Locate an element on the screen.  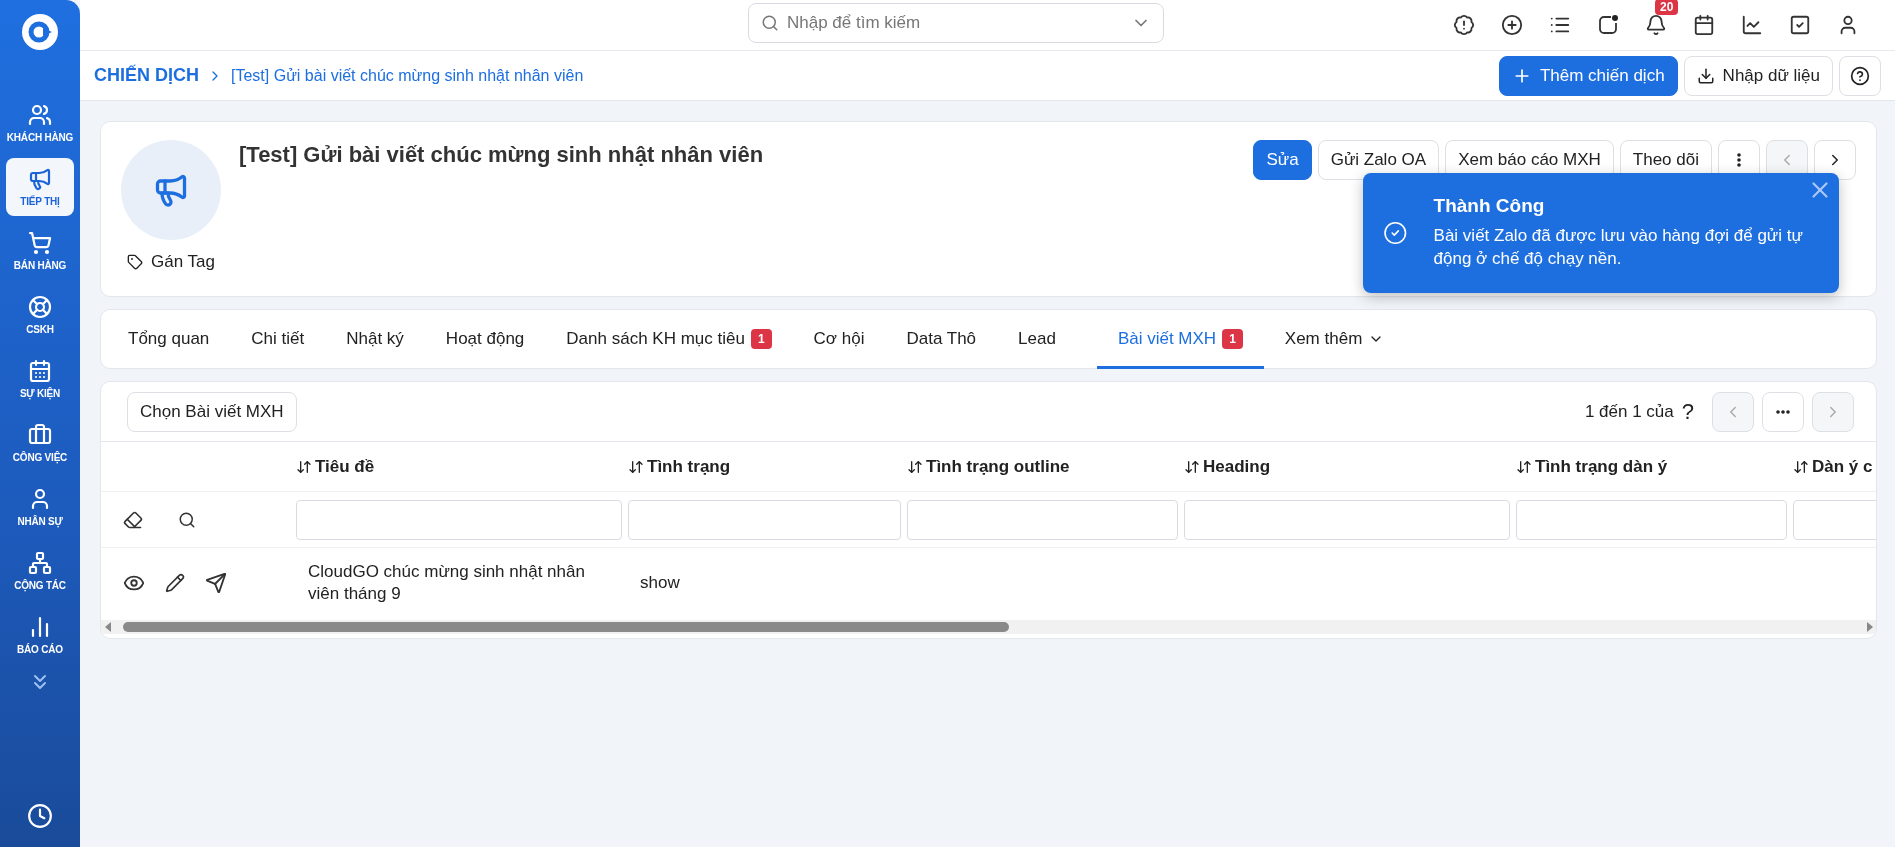
table-cell-text: CloudGO chúc mừng sinh nhật nhân viên tháng 9 is located at coordinates (446, 582).